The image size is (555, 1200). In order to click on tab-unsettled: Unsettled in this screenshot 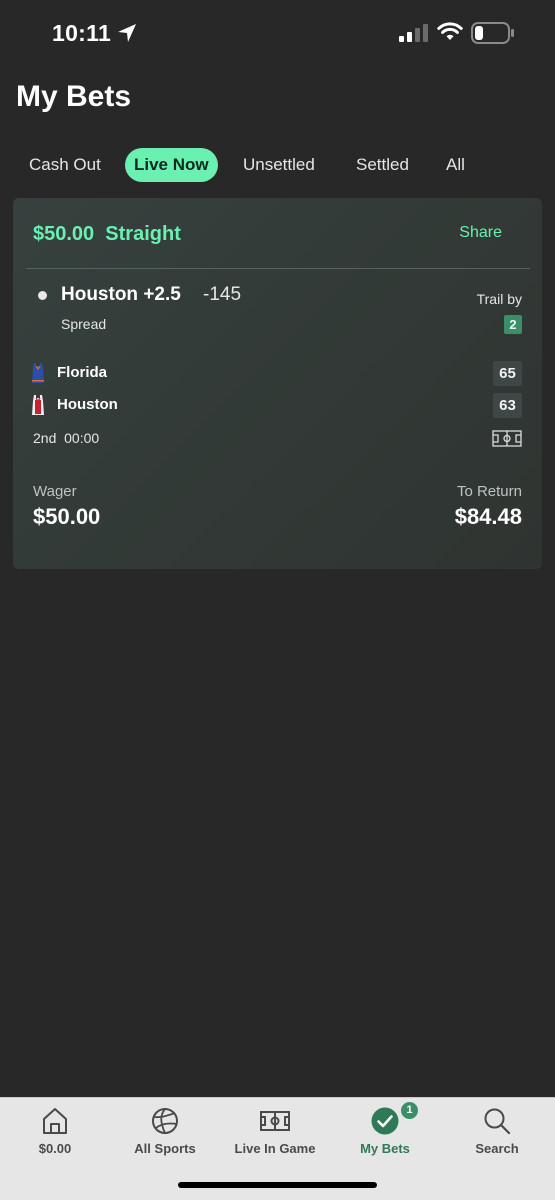, I will do `click(279, 165)`.